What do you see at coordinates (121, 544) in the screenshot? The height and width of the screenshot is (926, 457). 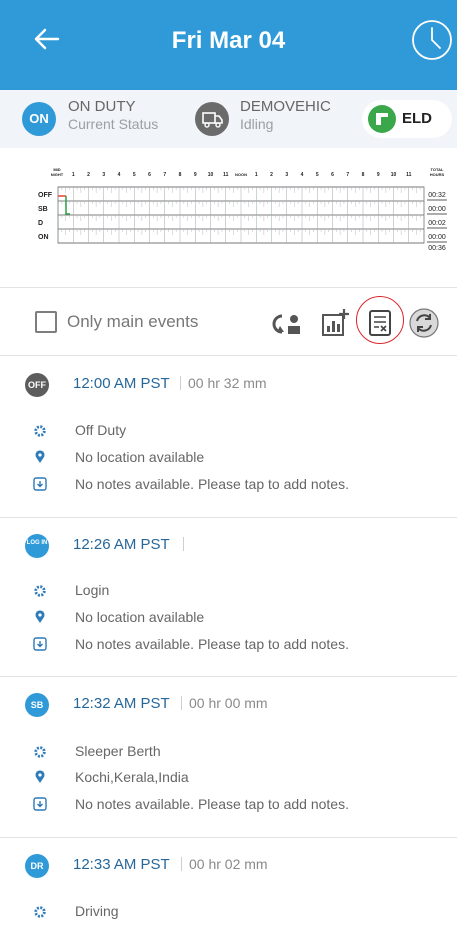 I see `event-time: 12:26 AM PST` at bounding box center [121, 544].